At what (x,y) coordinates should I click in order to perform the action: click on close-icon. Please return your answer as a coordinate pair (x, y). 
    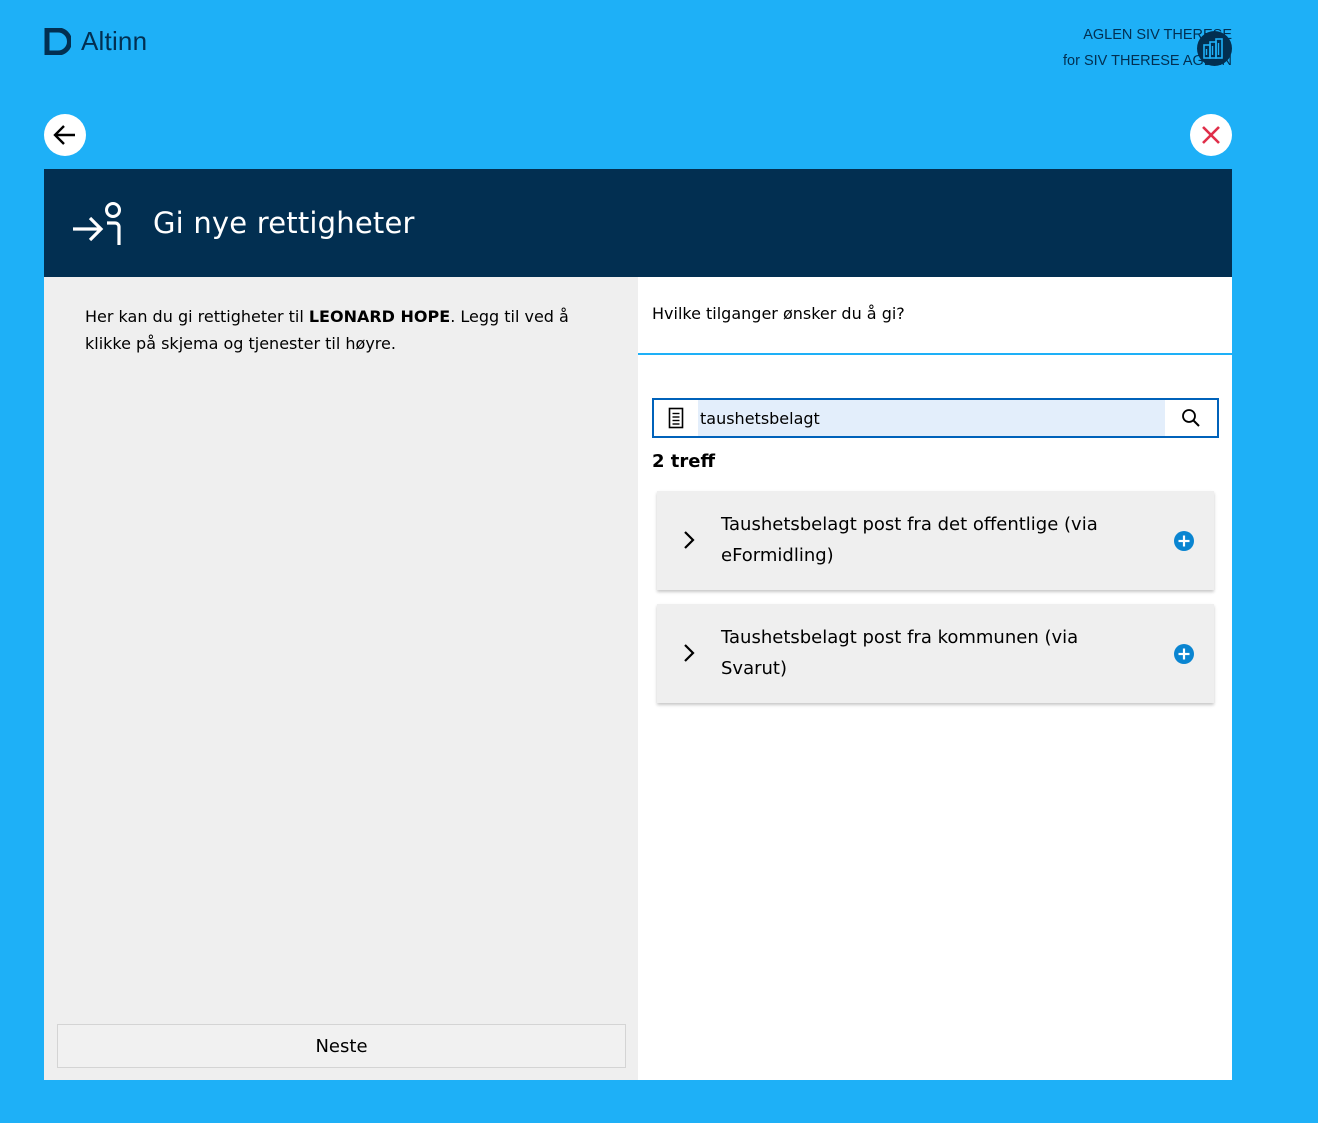
    Looking at the image, I should click on (1211, 135).